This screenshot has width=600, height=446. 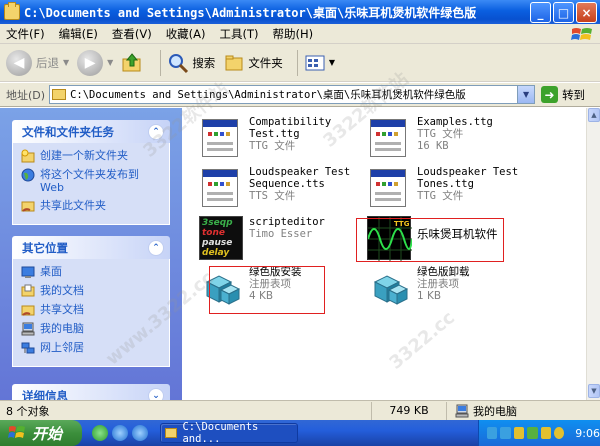 What do you see at coordinates (186, 410) in the screenshot?
I see `status-object-count: 8 个对象` at bounding box center [186, 410].